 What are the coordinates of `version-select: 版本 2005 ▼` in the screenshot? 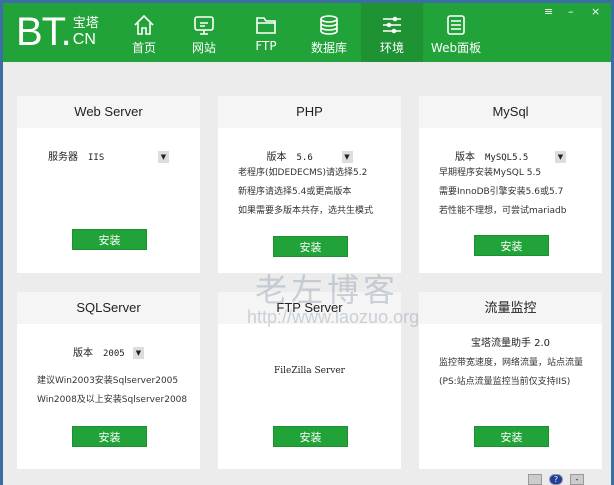 It's located at (108, 351).